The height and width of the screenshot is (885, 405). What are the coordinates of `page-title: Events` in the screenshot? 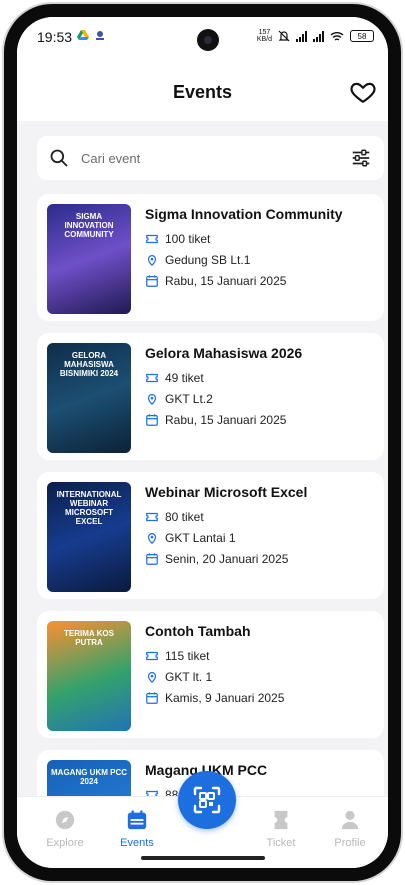 It's located at (202, 92).